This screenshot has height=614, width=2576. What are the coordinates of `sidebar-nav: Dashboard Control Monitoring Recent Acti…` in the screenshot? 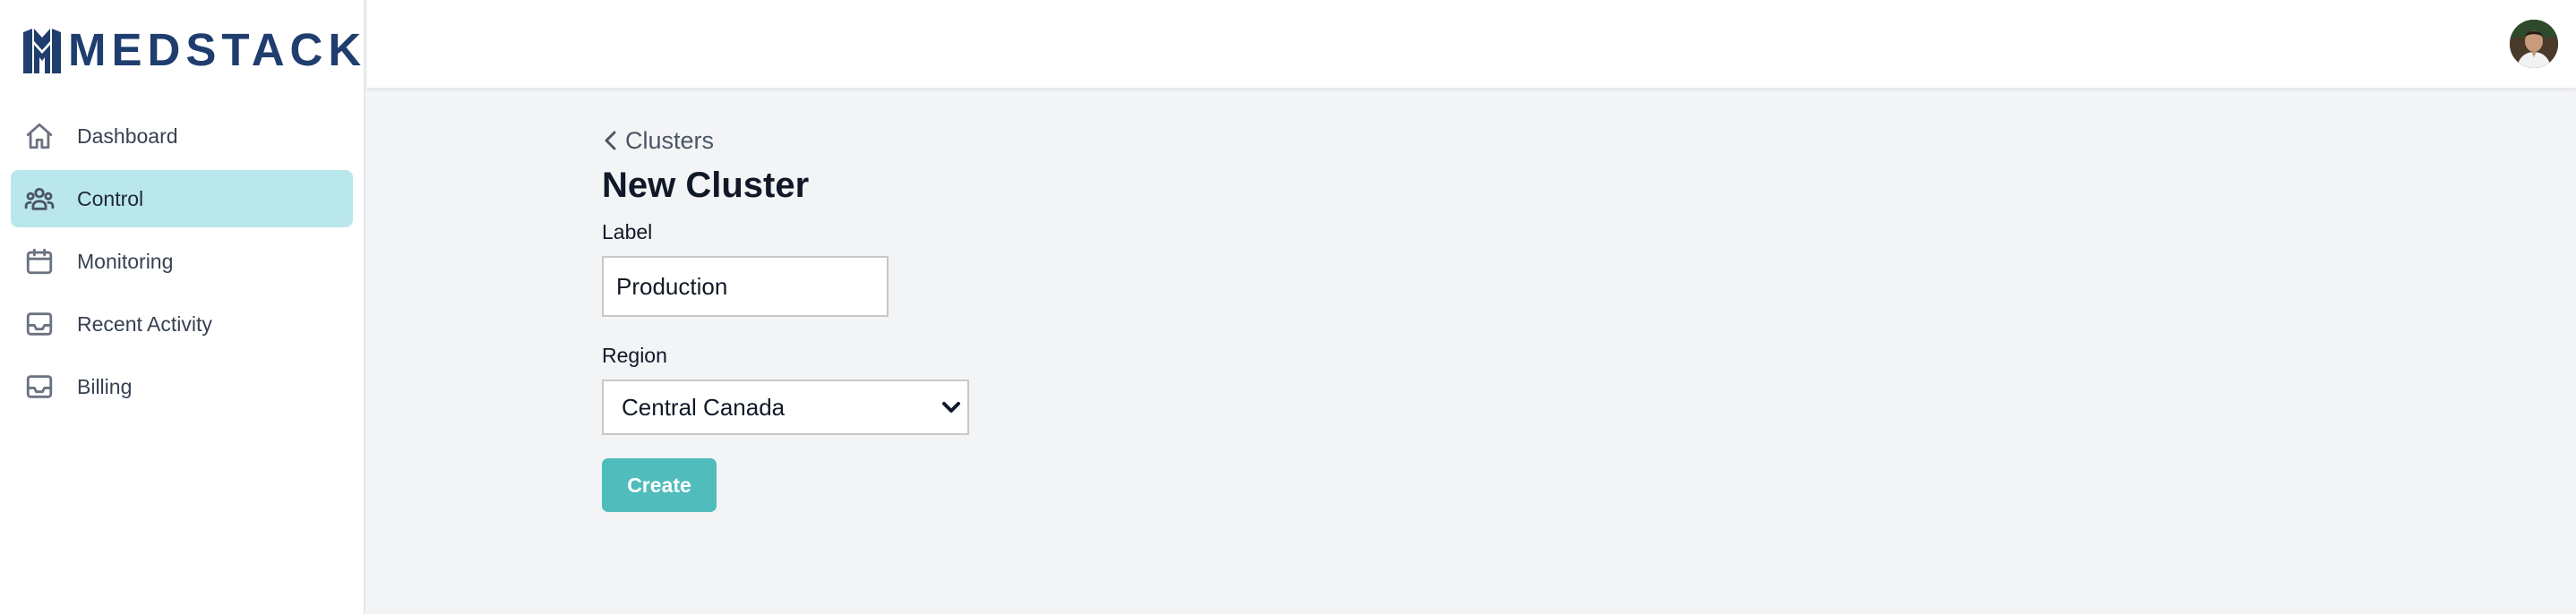 It's located at (182, 264).